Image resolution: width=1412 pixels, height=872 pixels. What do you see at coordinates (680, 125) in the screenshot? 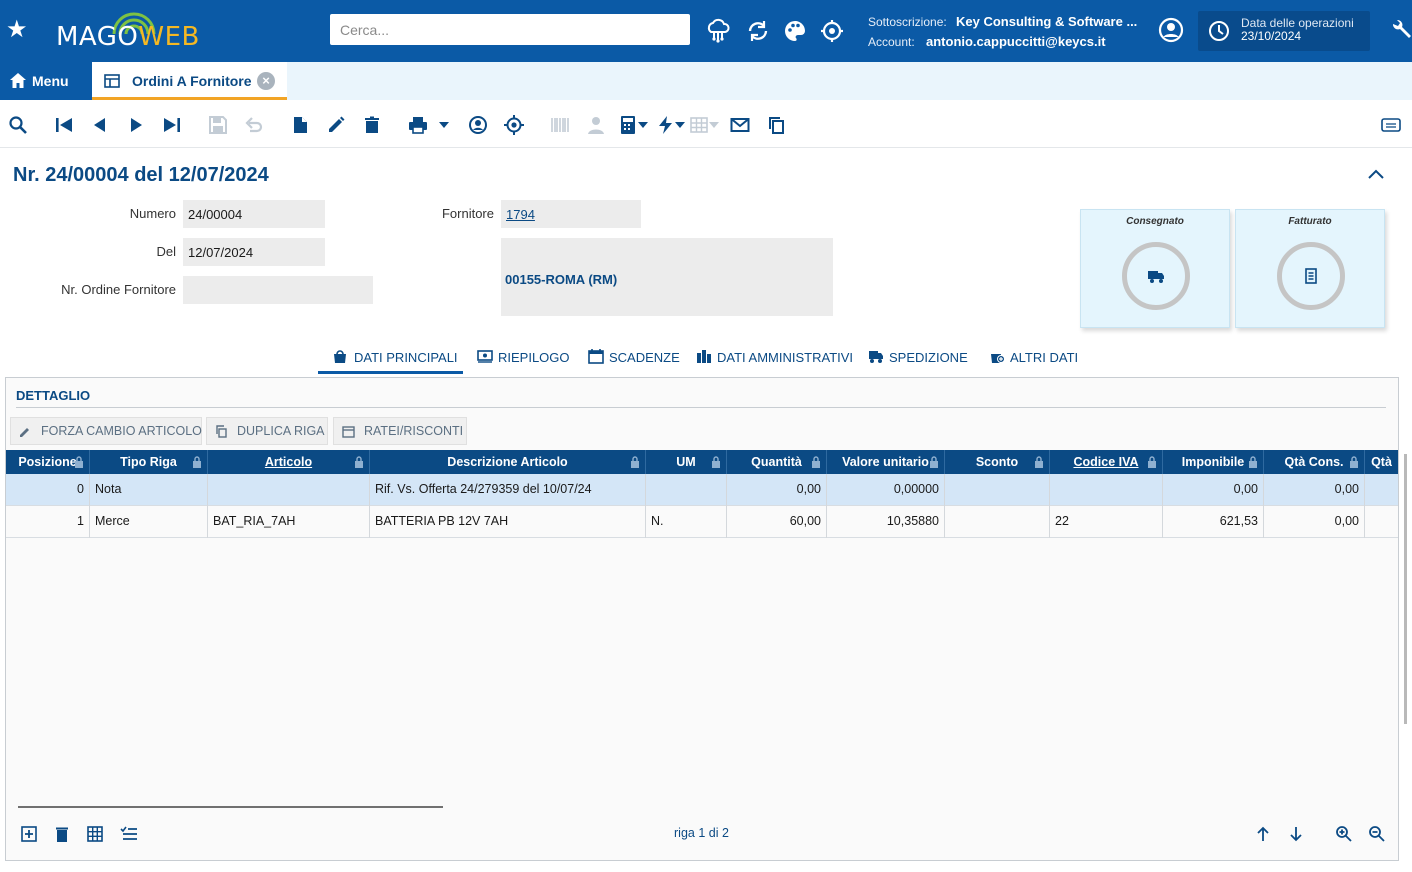
I see `lightning-menu-chevron-icon` at bounding box center [680, 125].